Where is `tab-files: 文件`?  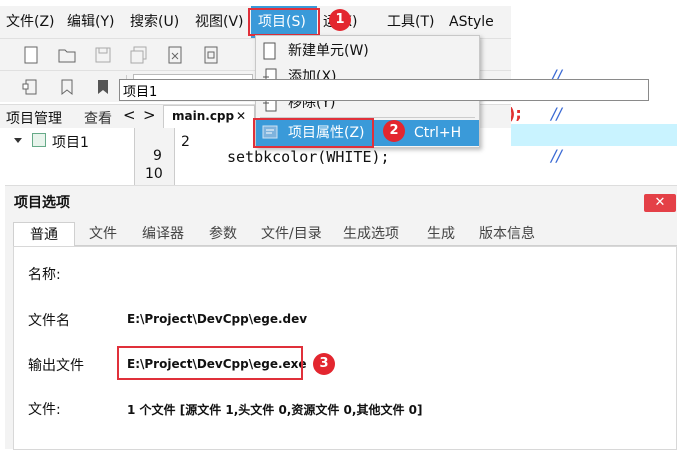 tab-files: 文件 is located at coordinates (103, 234).